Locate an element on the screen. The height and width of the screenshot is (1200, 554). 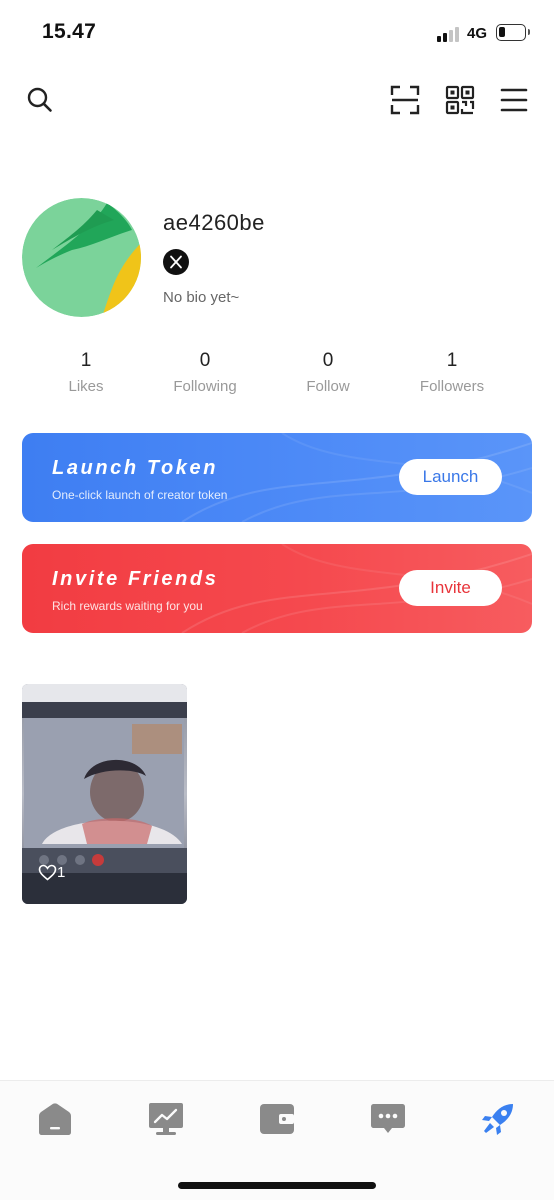
stat-likes: 1 Likes is located at coordinates (86, 372).